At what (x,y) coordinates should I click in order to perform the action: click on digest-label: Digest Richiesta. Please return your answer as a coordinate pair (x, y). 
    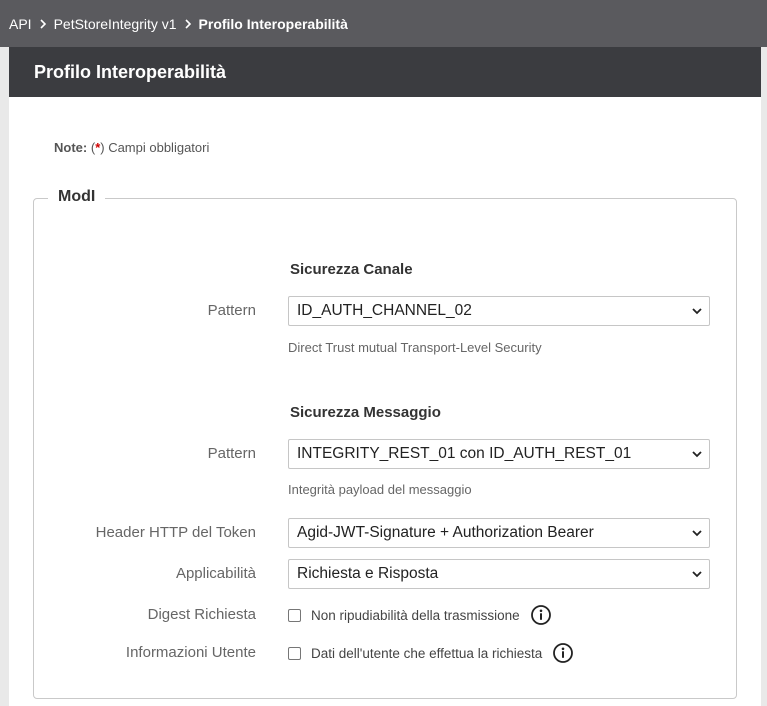
    Looking at the image, I should click on (201, 614).